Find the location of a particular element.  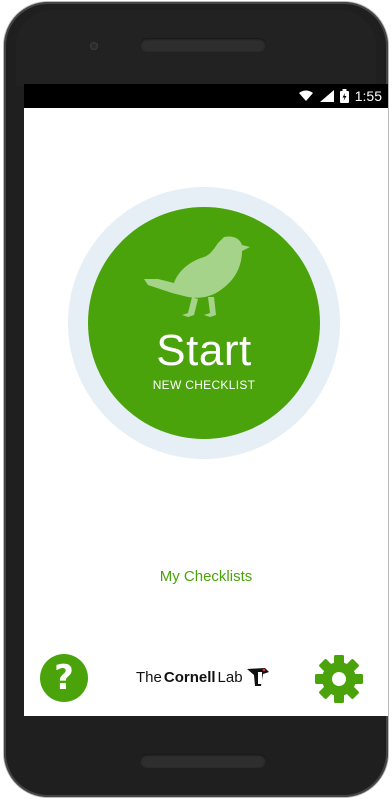

status-bar: 1:55 is located at coordinates (206, 96).